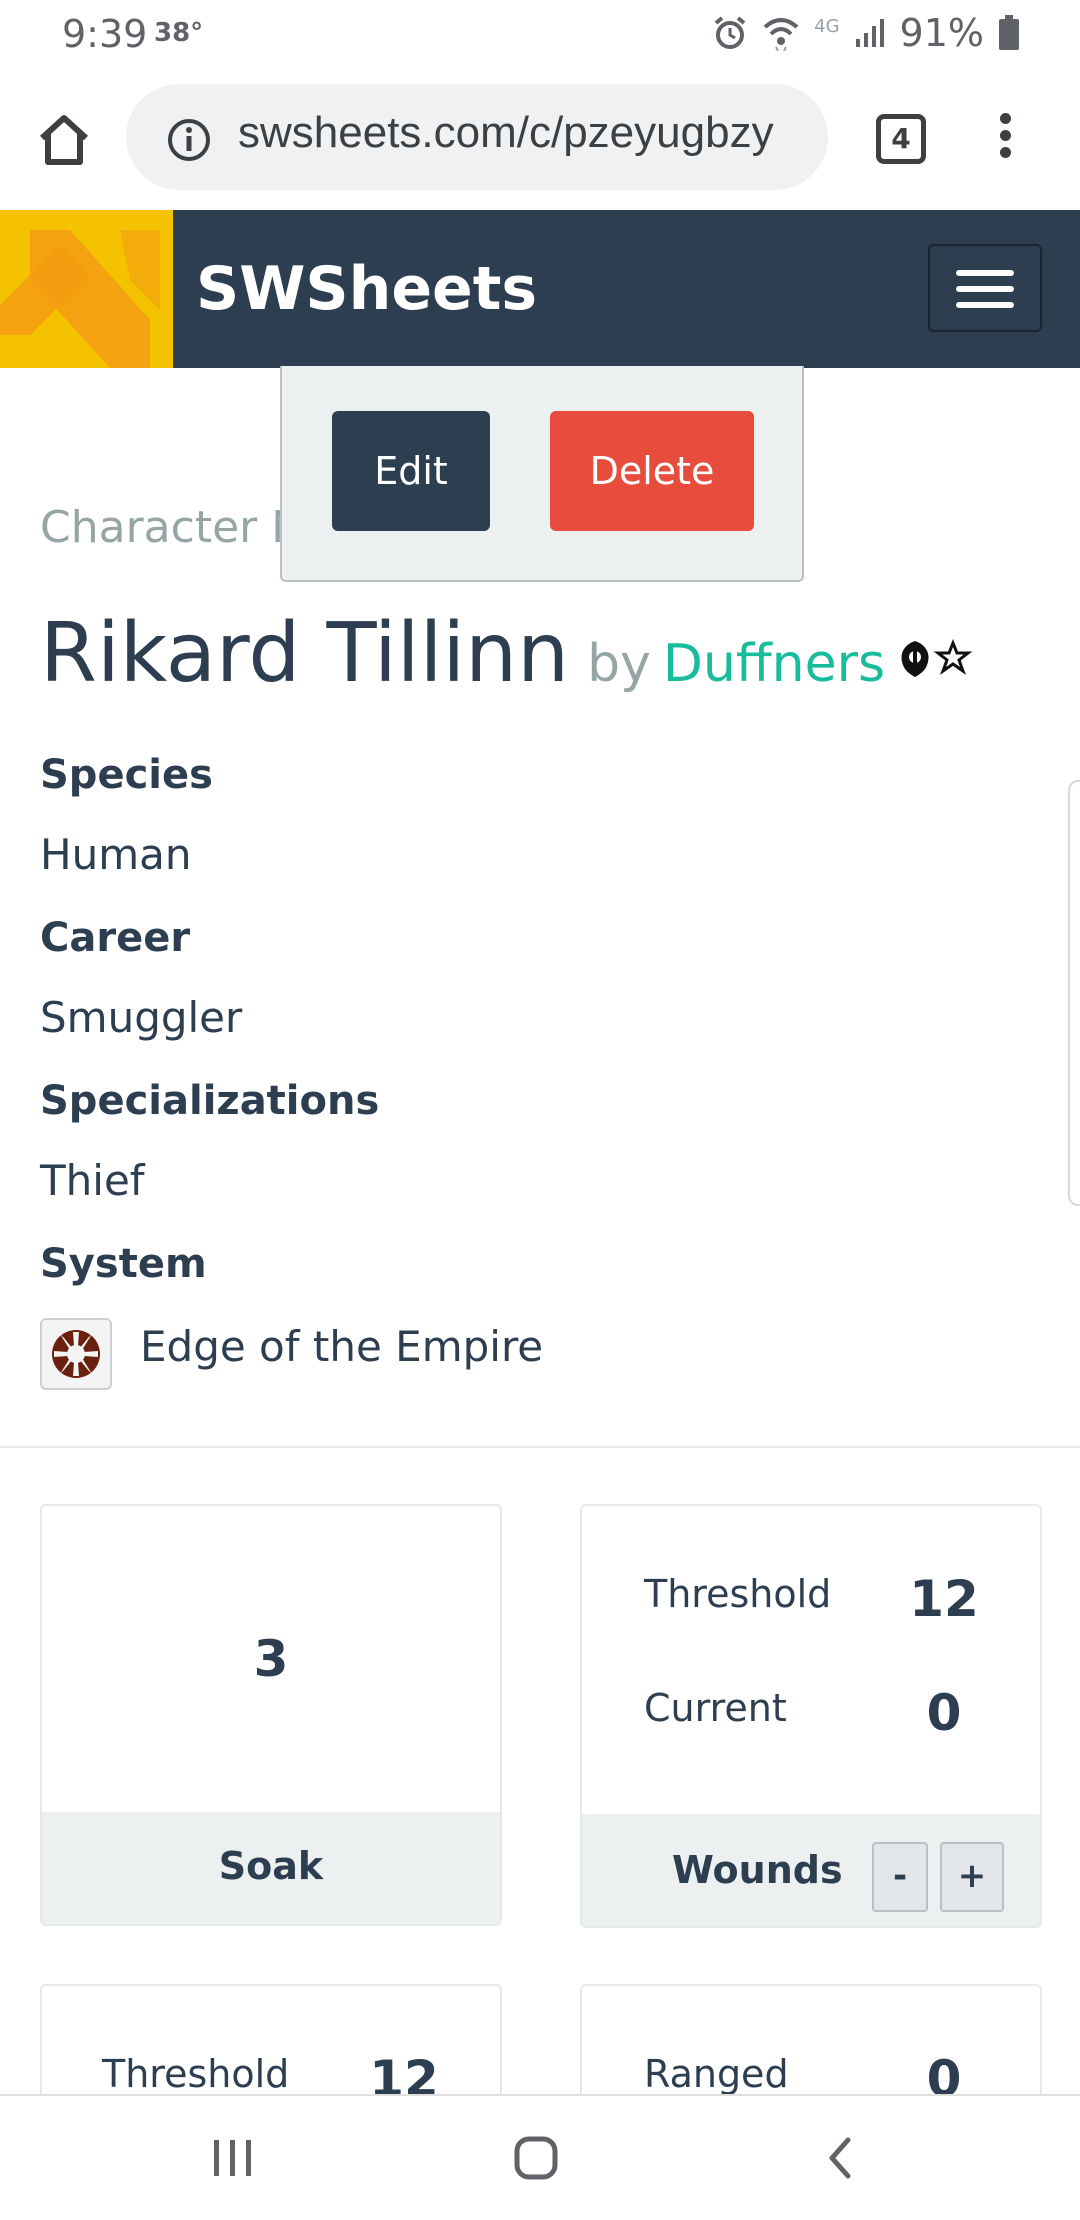 The height and width of the screenshot is (2220, 1080). Describe the element at coordinates (944, 1713) in the screenshot. I see `wounds-current-value: 0` at that location.